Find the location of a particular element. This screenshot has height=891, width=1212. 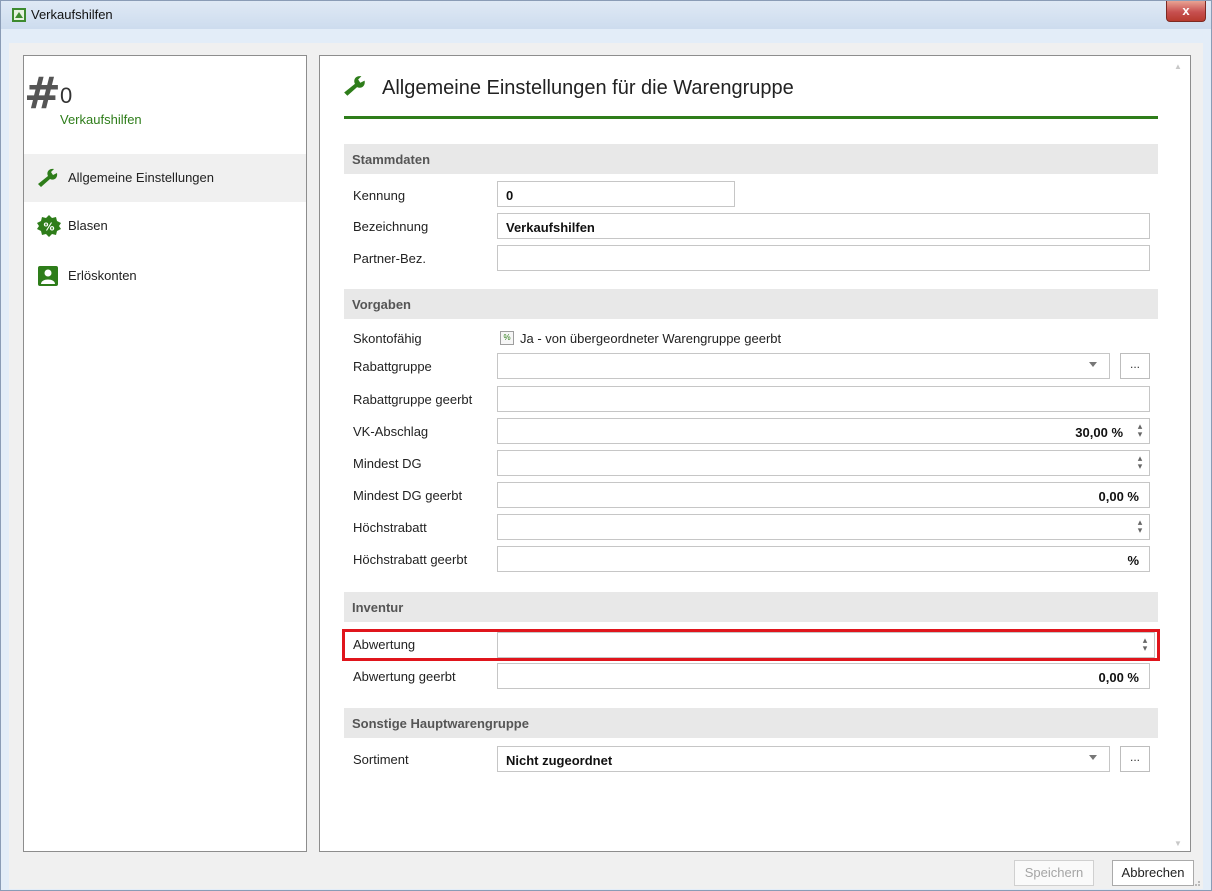

percent-badge-icon: % is located at coordinates (49, 226).